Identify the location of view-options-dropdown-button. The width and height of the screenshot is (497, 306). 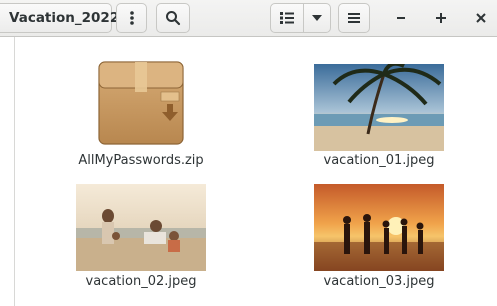
(317, 18).